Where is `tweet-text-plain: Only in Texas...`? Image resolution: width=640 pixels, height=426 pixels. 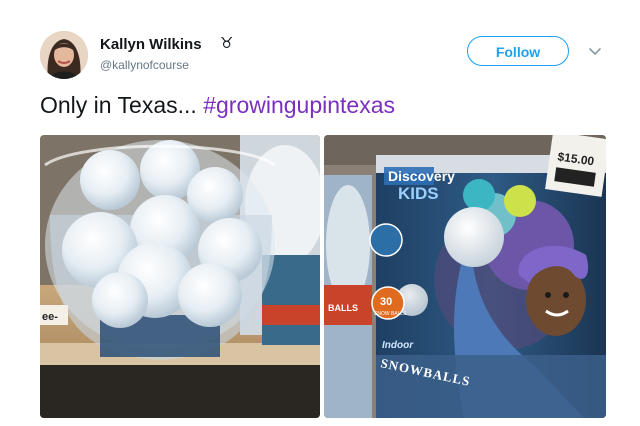 tweet-text-plain: Only in Texas... is located at coordinates (122, 105).